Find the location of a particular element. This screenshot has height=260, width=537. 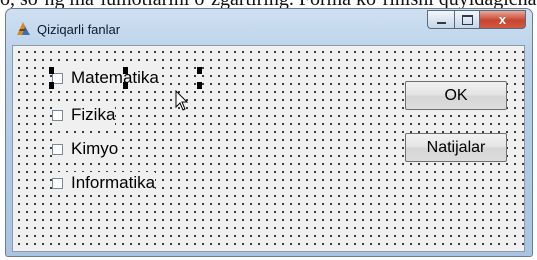

checkbox-fizika: Fizika is located at coordinates (84, 115).